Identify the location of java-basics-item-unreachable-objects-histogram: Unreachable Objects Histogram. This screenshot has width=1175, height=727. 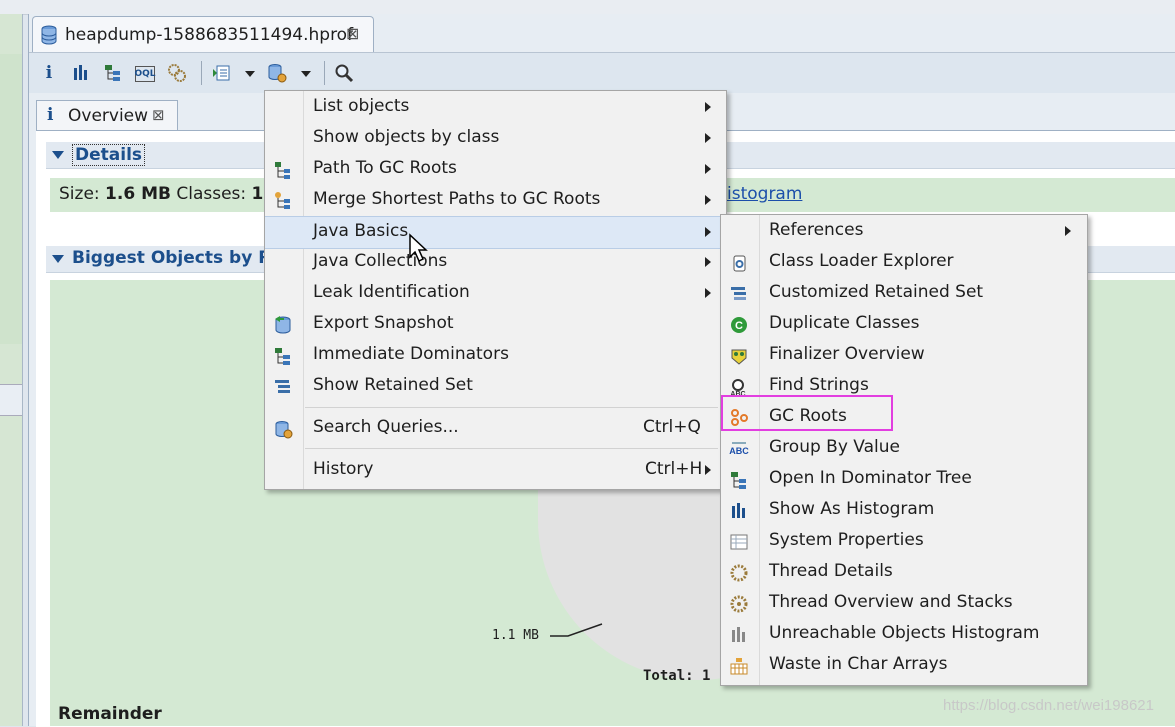
(904, 634).